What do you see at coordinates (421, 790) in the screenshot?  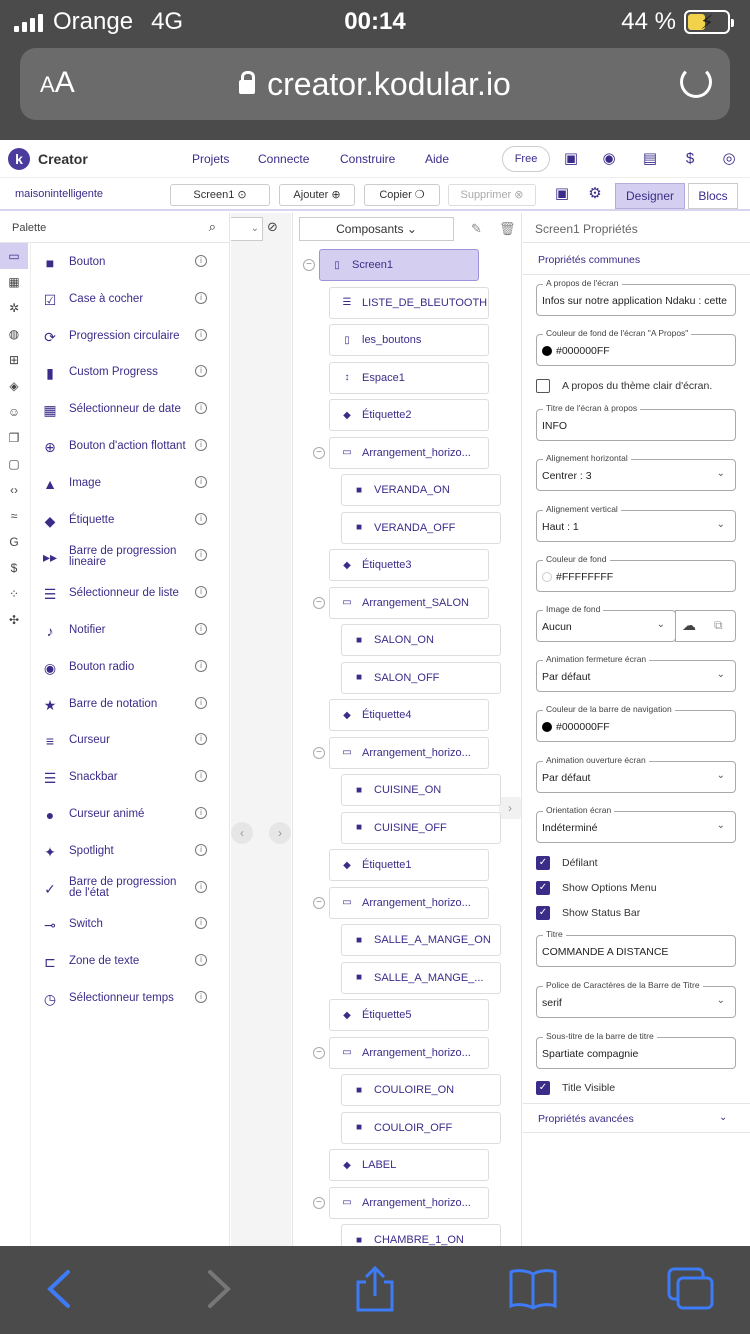 I see `component-node: ■ CUISINE_ON` at bounding box center [421, 790].